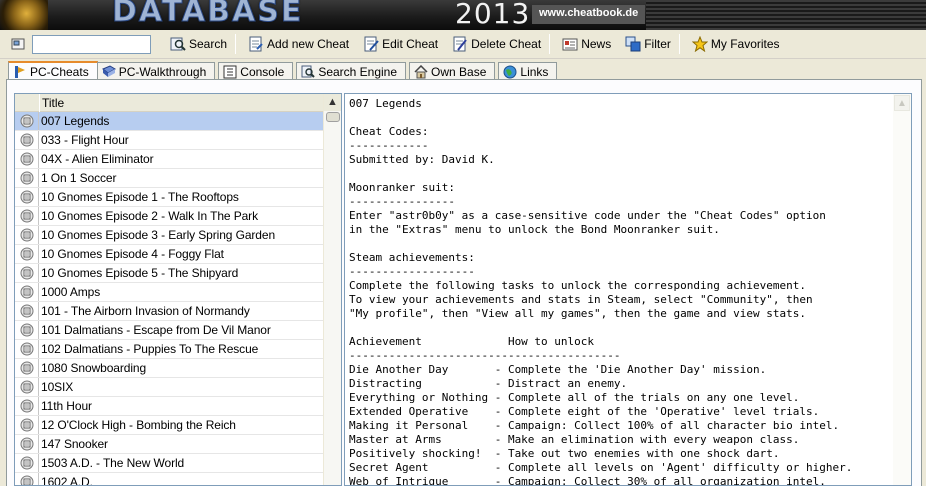 The width and height of the screenshot is (926, 486). I want to click on tab-search-engine: Search Engine, so click(351, 71).